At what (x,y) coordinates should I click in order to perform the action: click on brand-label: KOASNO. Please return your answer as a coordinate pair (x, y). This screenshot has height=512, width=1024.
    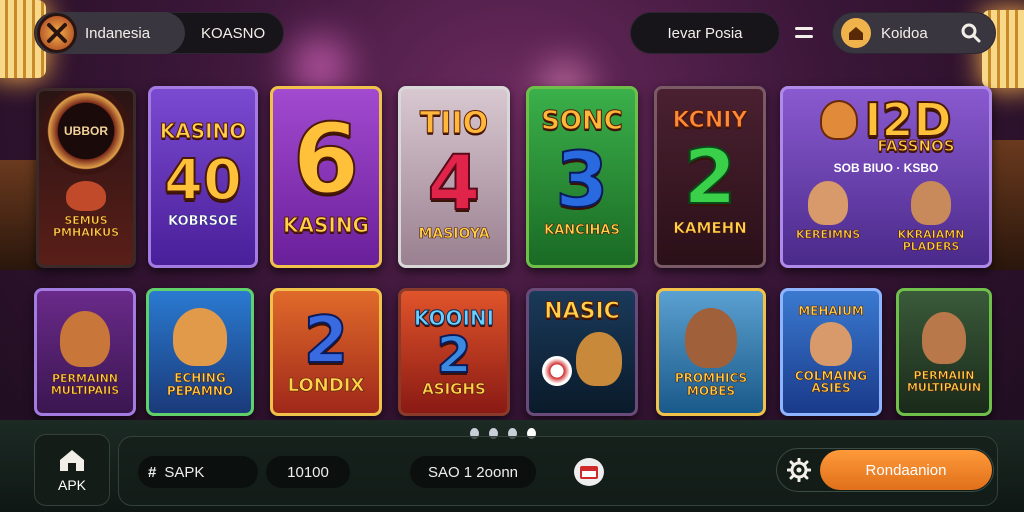
    Looking at the image, I should click on (233, 33).